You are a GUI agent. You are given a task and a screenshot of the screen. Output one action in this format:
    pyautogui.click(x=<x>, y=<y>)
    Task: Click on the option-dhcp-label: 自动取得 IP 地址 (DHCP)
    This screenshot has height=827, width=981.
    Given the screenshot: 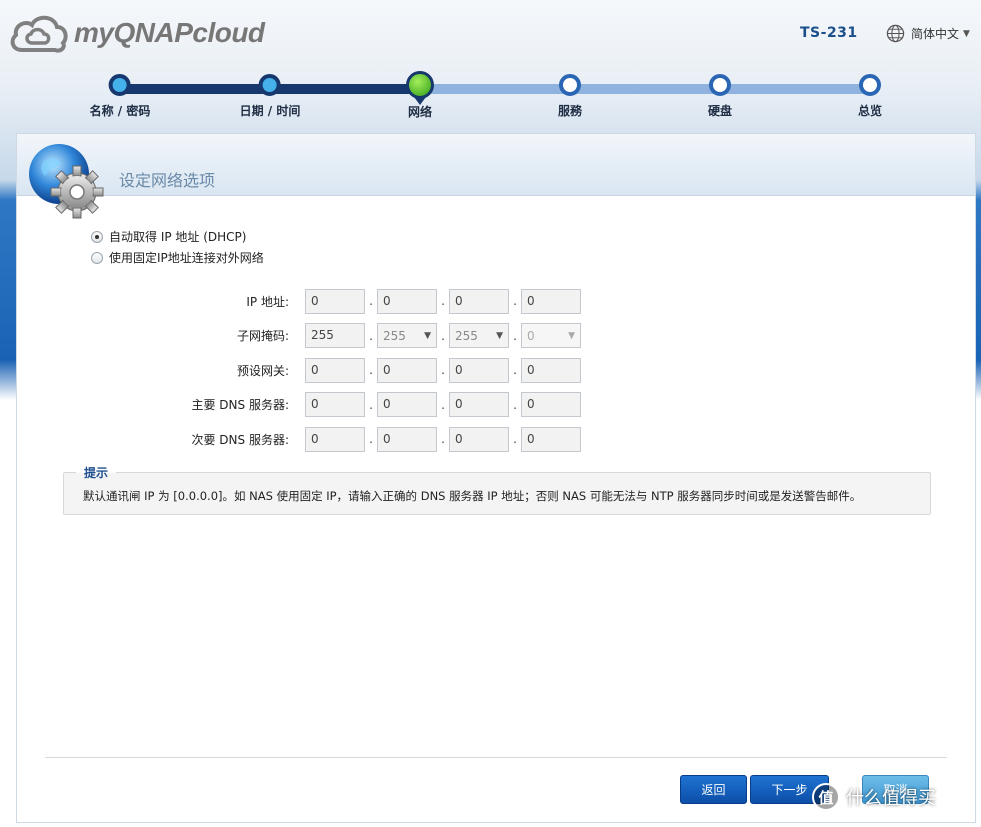 What is the action you would take?
    pyautogui.click(x=178, y=237)
    